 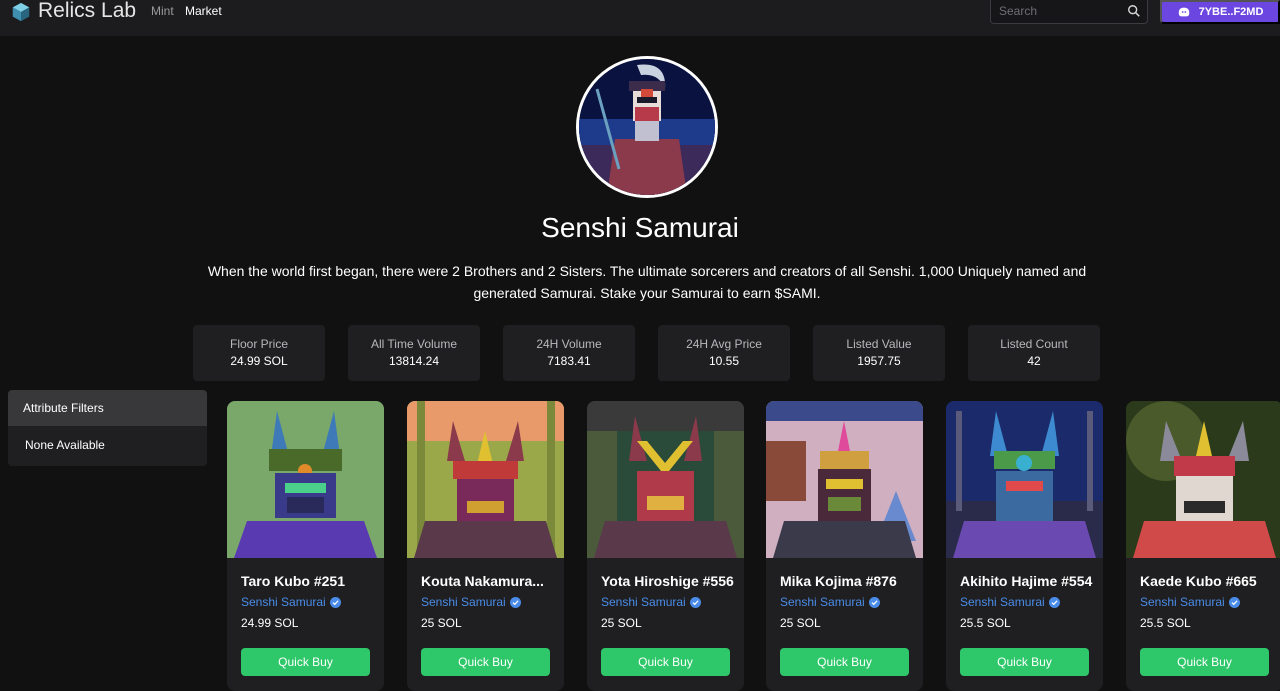 What do you see at coordinates (879, 361) in the screenshot?
I see `stat-value: 1957.75` at bounding box center [879, 361].